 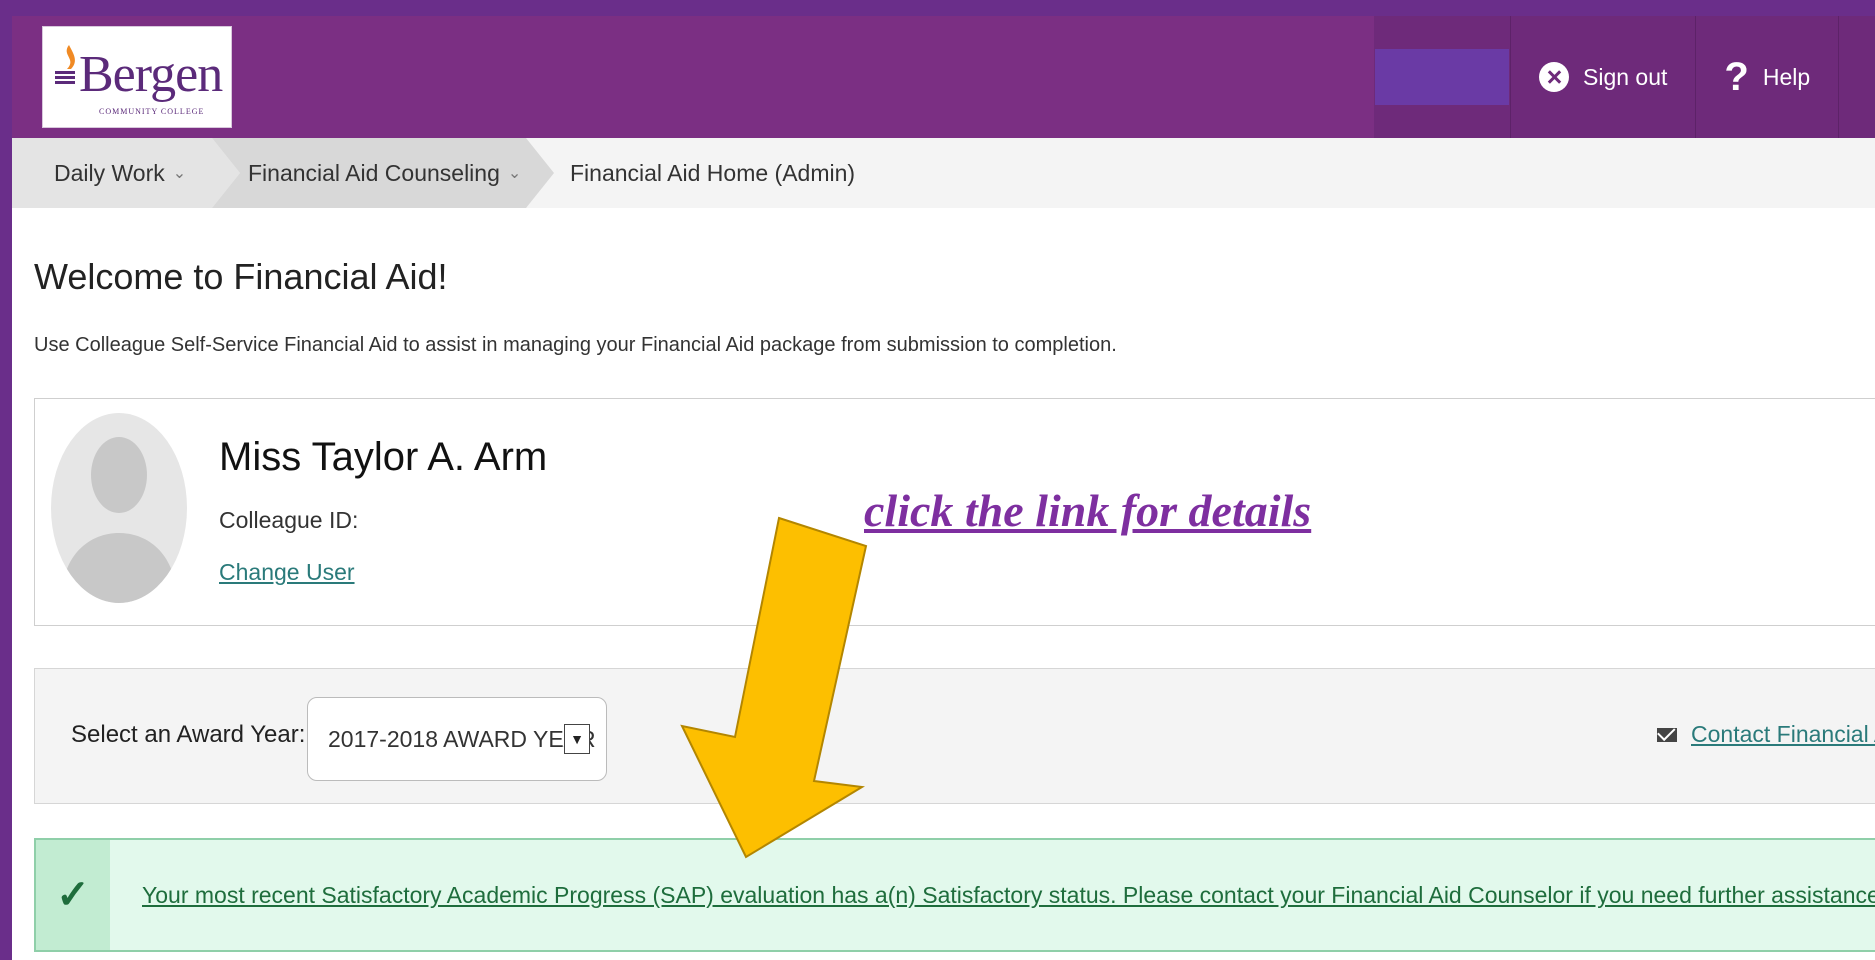 I want to click on breadcrumb-label: Financial Aid Counseling, so click(x=374, y=172).